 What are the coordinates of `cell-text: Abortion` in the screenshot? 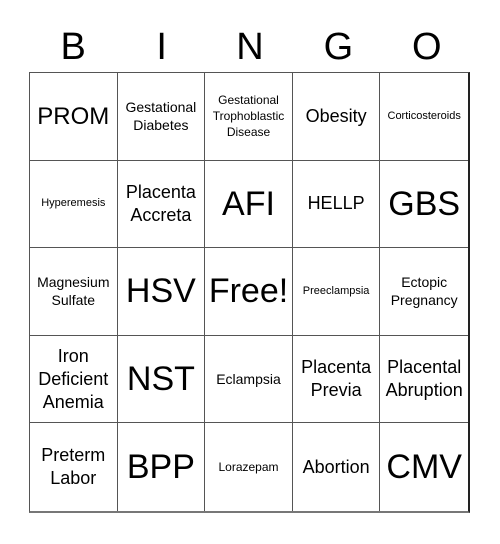 It's located at (336, 466).